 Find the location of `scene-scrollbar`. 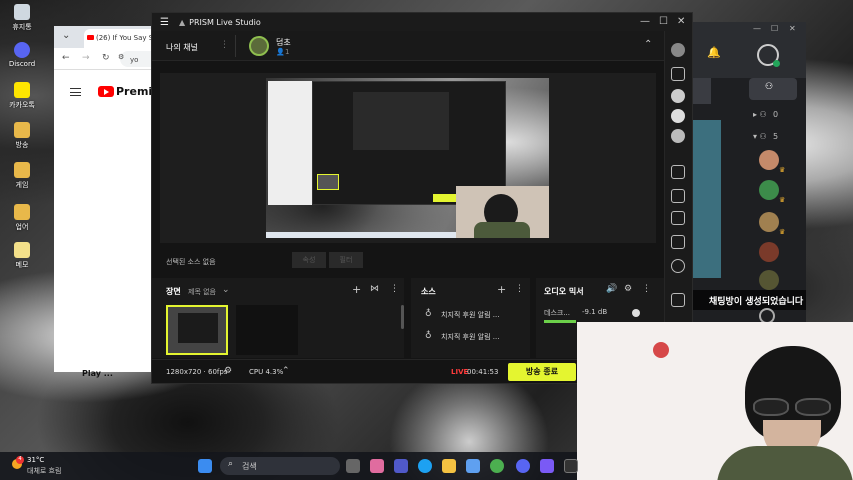

scene-scrollbar is located at coordinates (402, 317).